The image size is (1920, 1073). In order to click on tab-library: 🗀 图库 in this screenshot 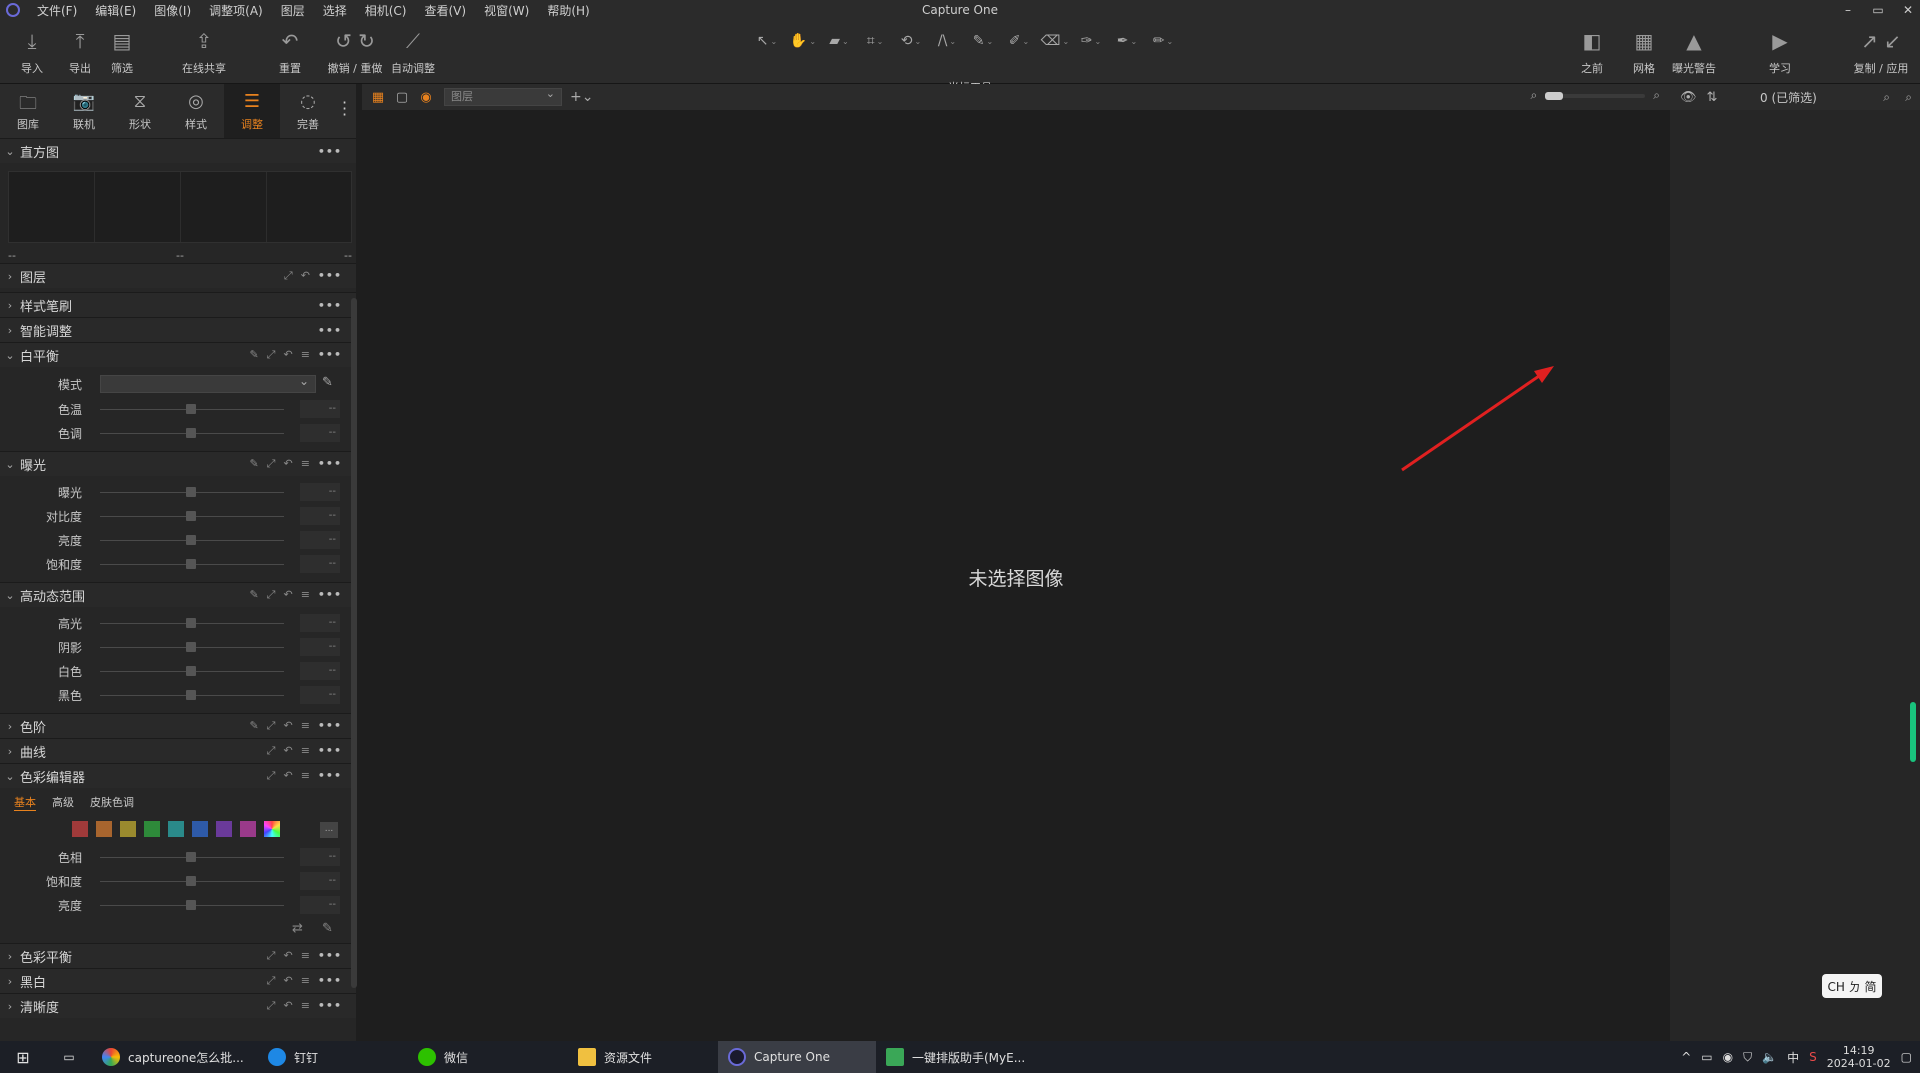, I will do `click(28, 111)`.